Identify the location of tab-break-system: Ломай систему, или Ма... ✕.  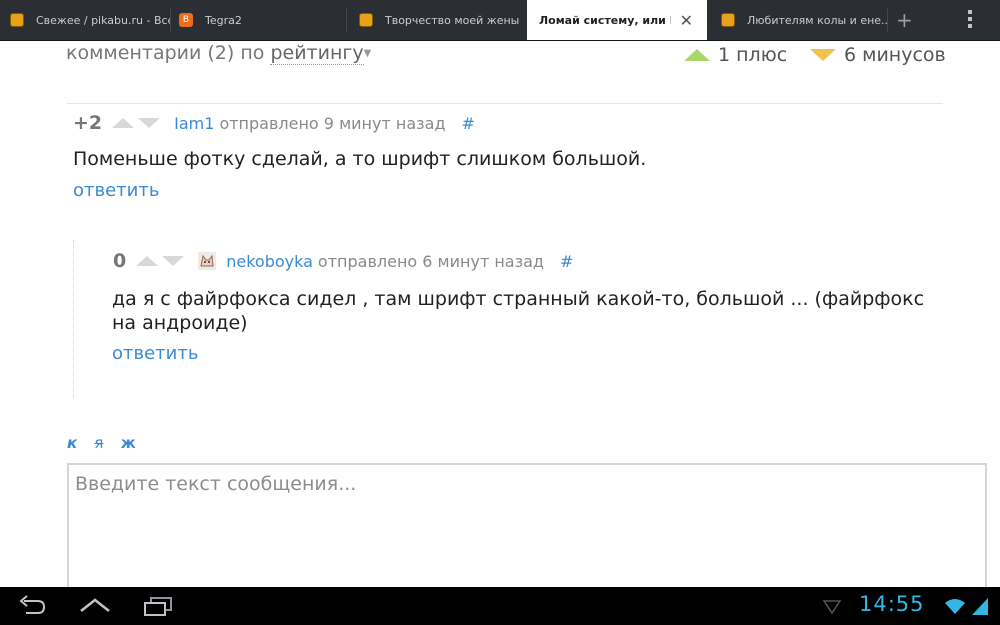
(617, 20).